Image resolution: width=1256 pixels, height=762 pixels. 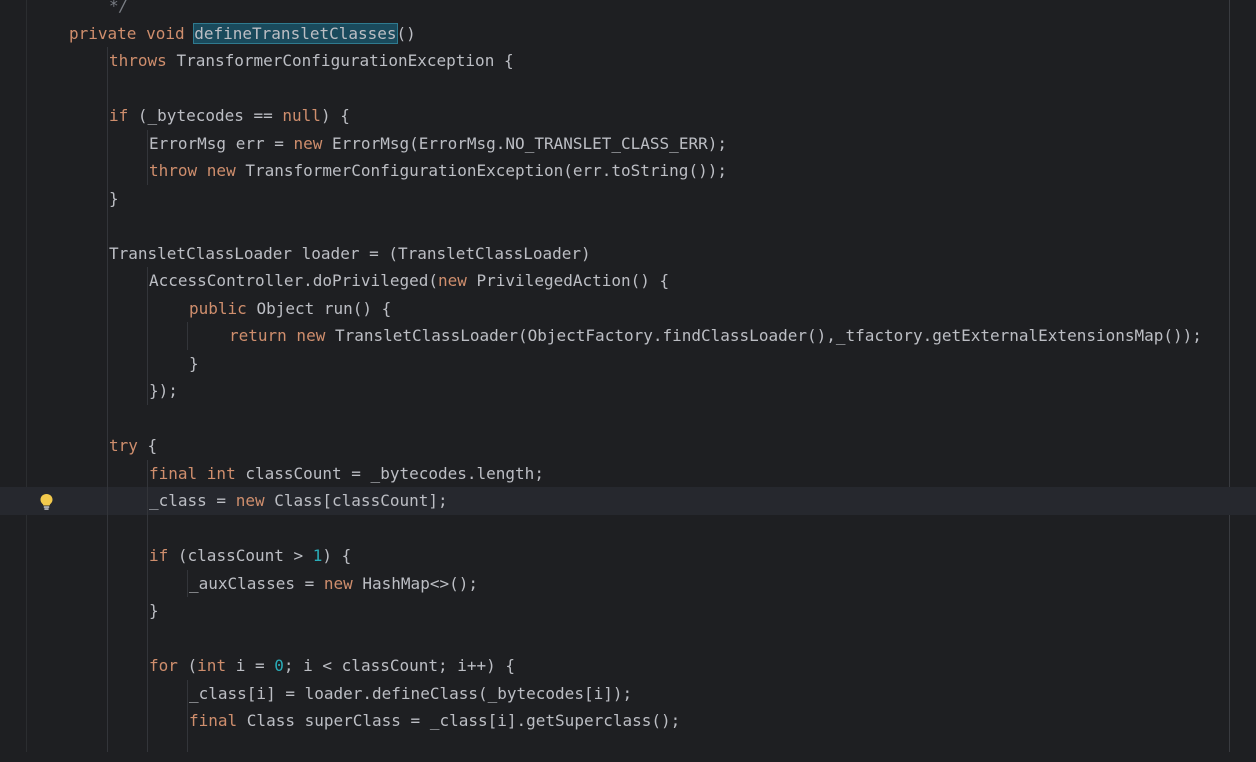 I want to click on code-token: try, so click(x=128, y=445).